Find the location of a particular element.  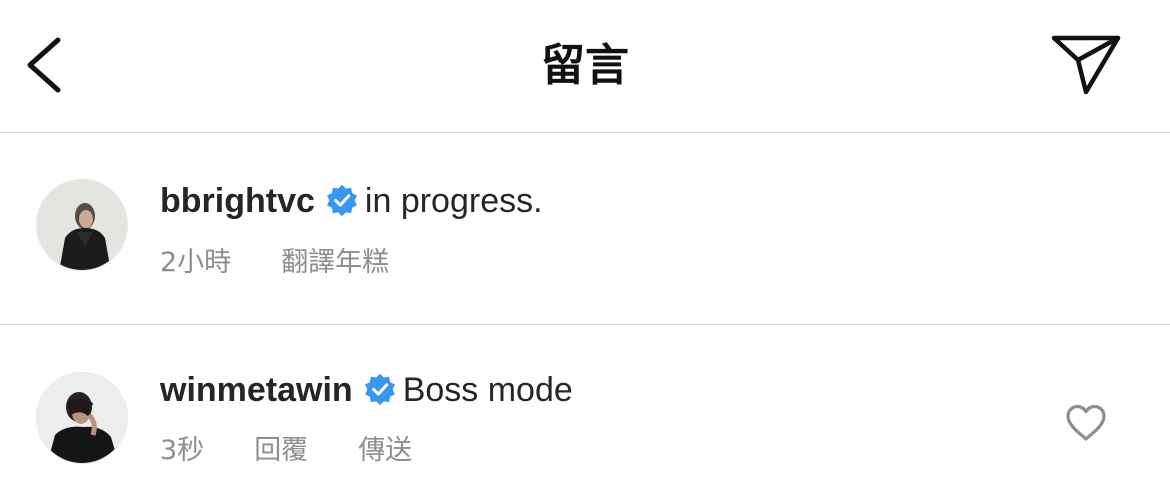

page-title: 留言 is located at coordinates (585, 65).